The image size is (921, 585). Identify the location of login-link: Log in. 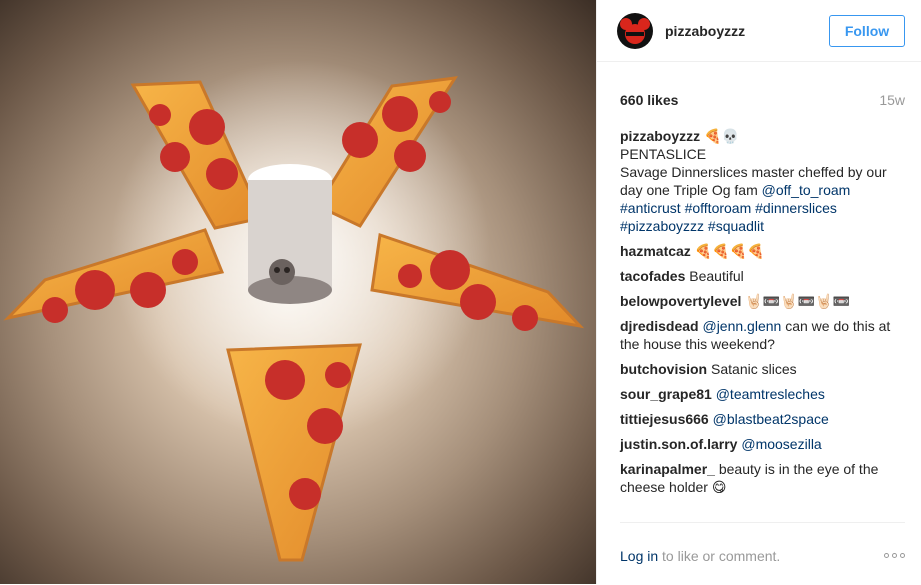
(639, 556).